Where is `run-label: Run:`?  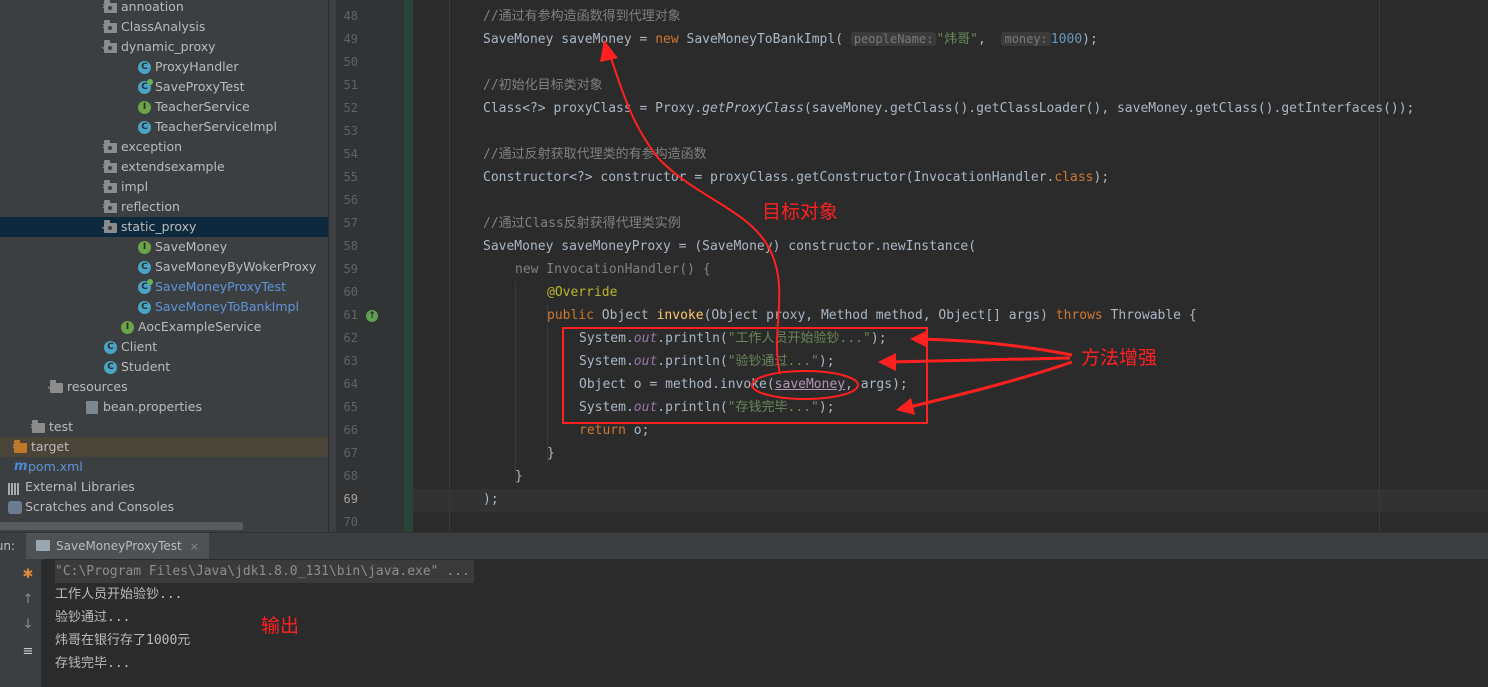
run-label: Run: is located at coordinates (8, 546).